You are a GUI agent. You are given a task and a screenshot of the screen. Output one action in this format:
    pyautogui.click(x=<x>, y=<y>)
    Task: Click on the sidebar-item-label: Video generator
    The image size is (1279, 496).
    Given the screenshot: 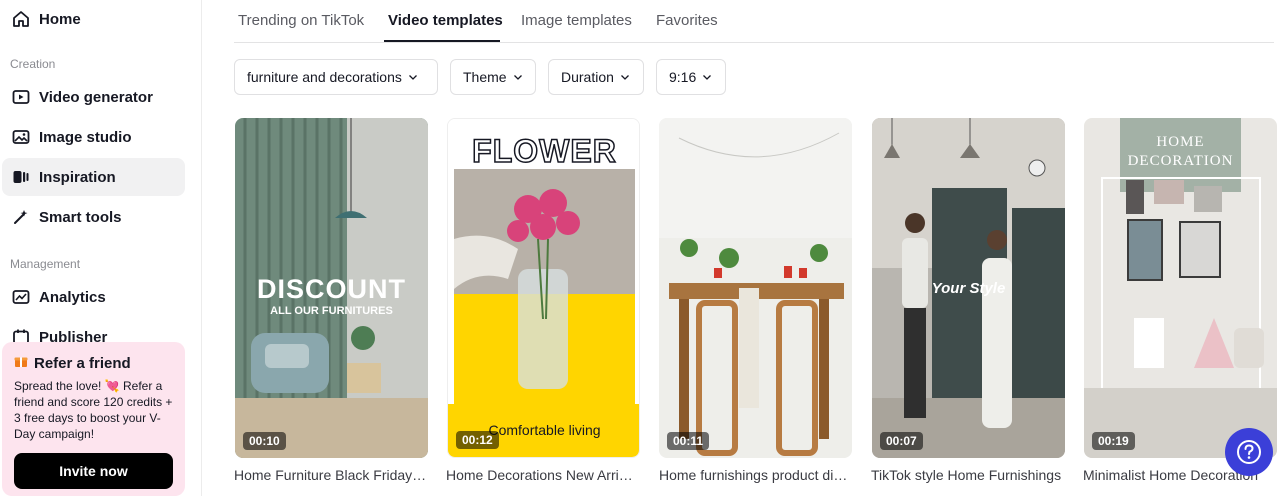 What is the action you would take?
    pyautogui.click(x=96, y=97)
    